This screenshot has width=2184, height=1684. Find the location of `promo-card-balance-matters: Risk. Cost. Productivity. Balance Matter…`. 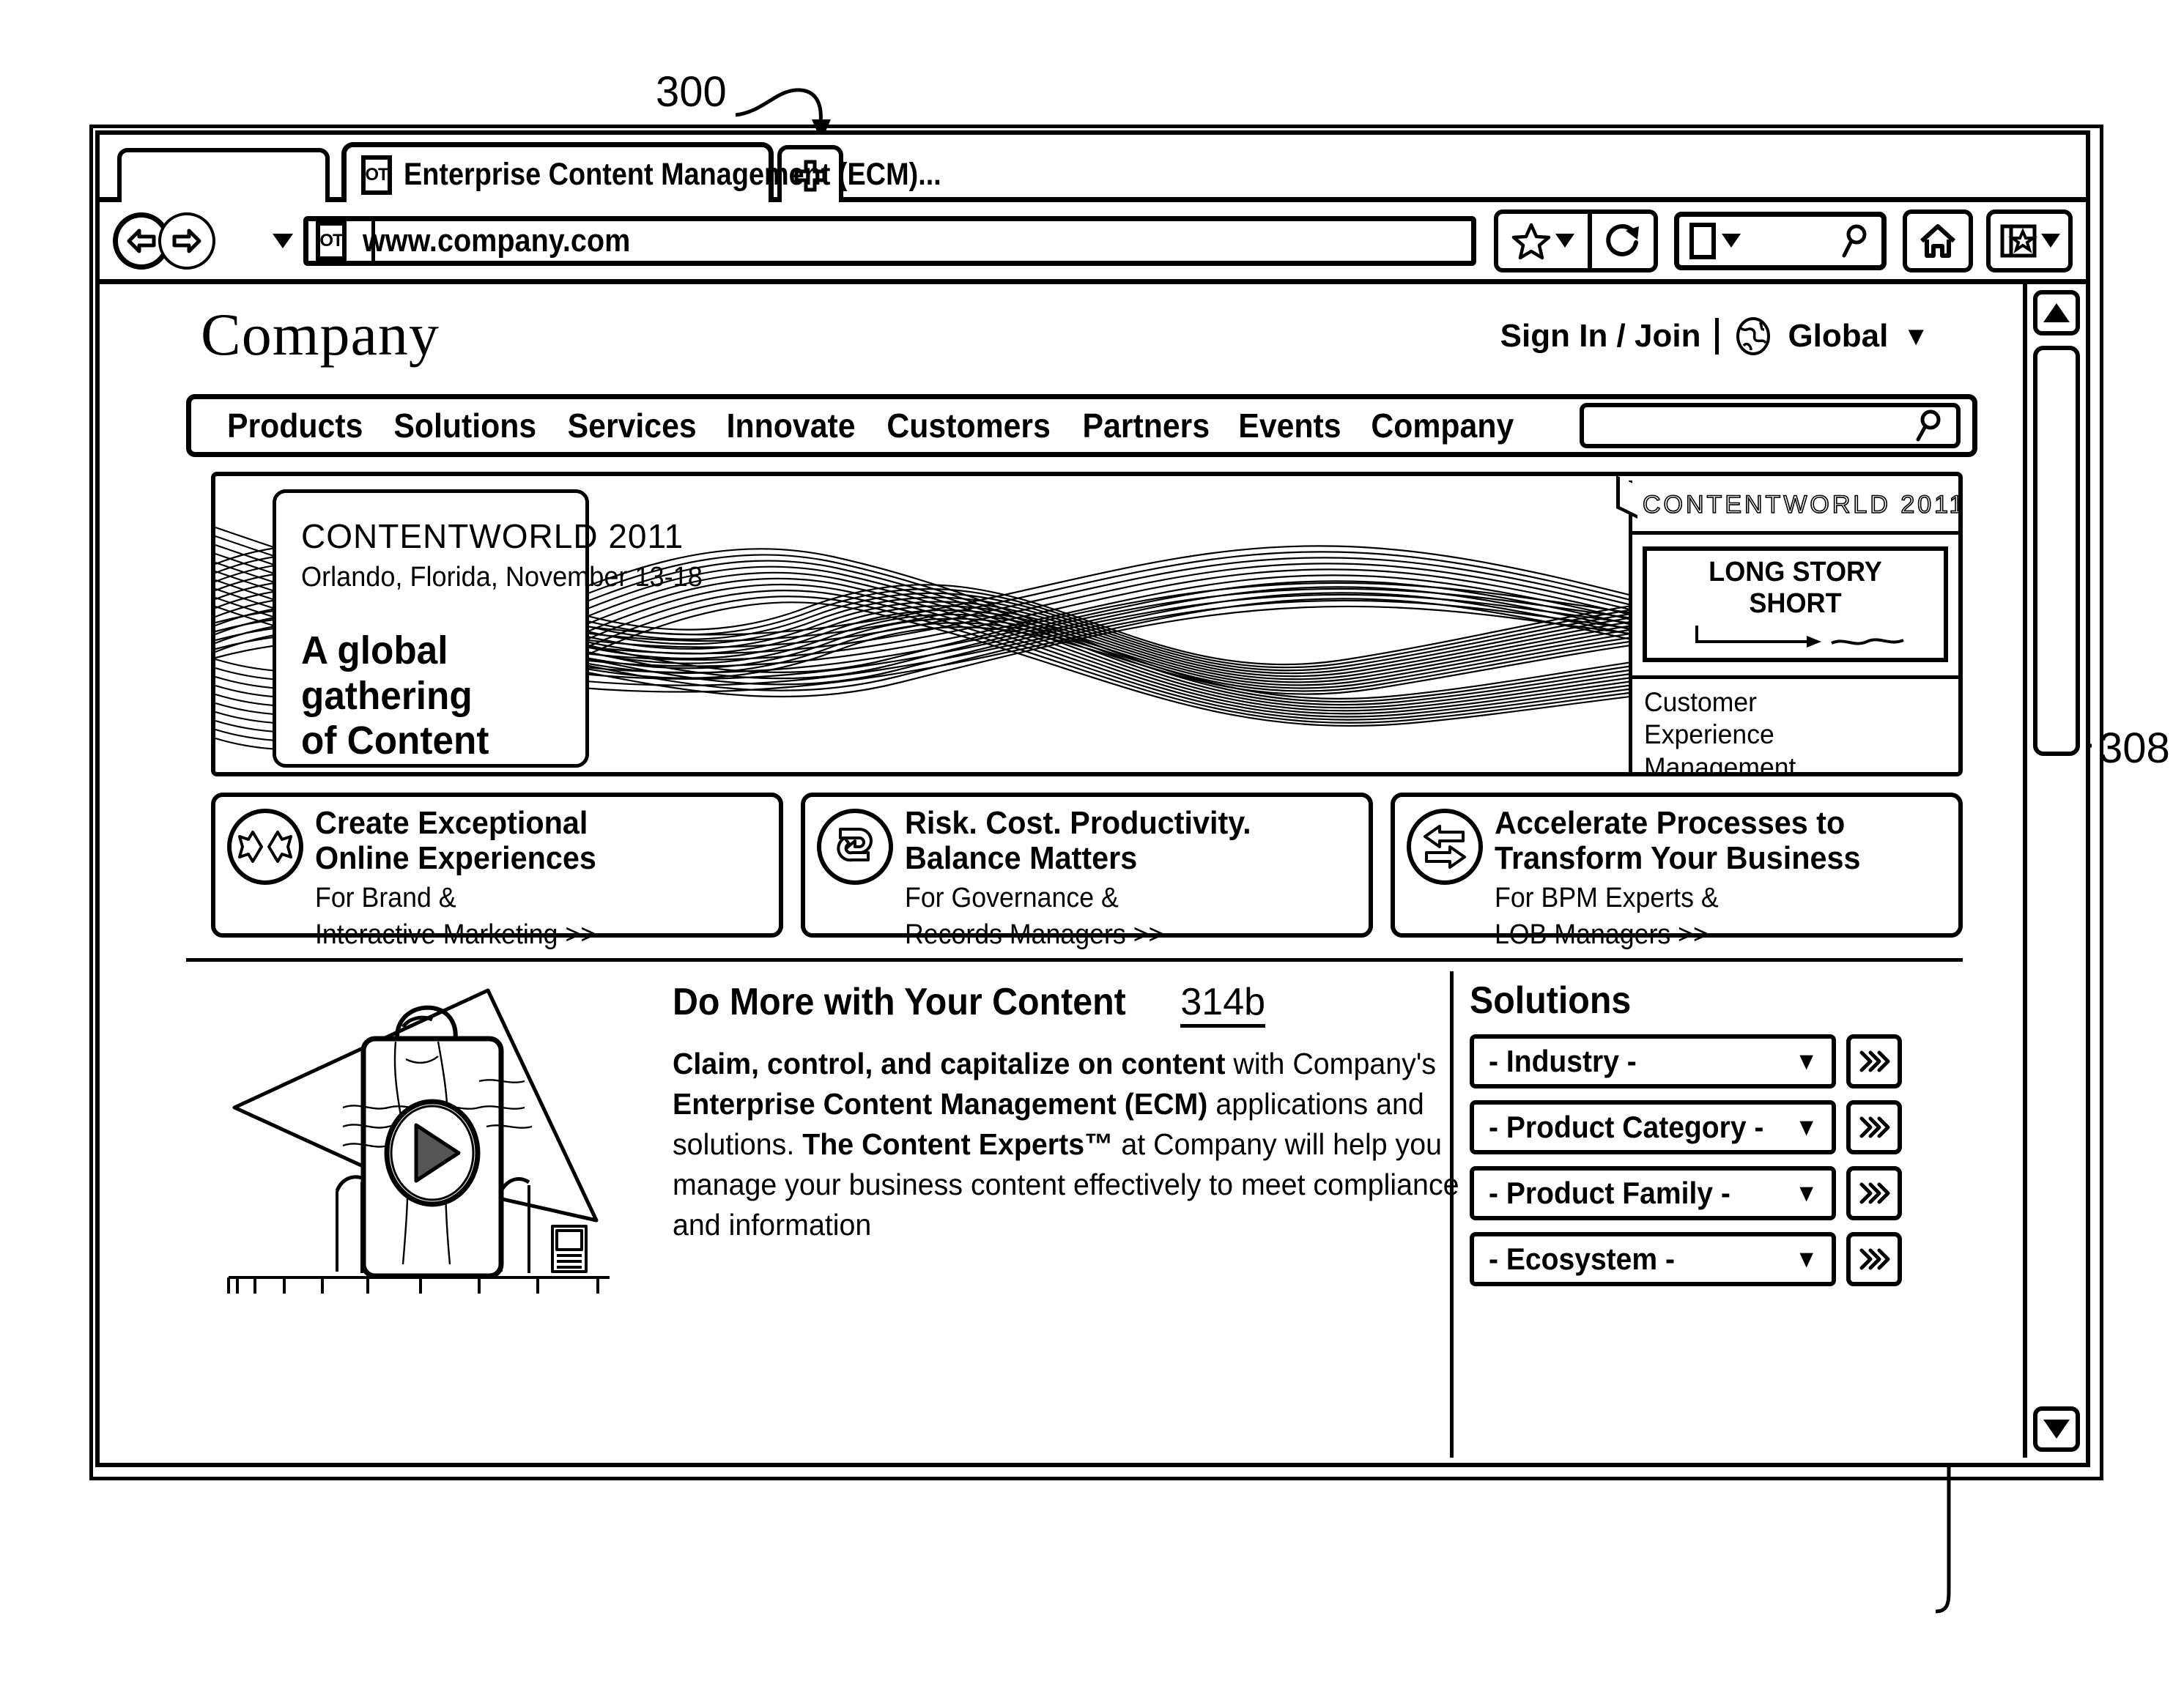

promo-card-balance-matters: Risk. Cost. Productivity. Balance Matter… is located at coordinates (1087, 872).